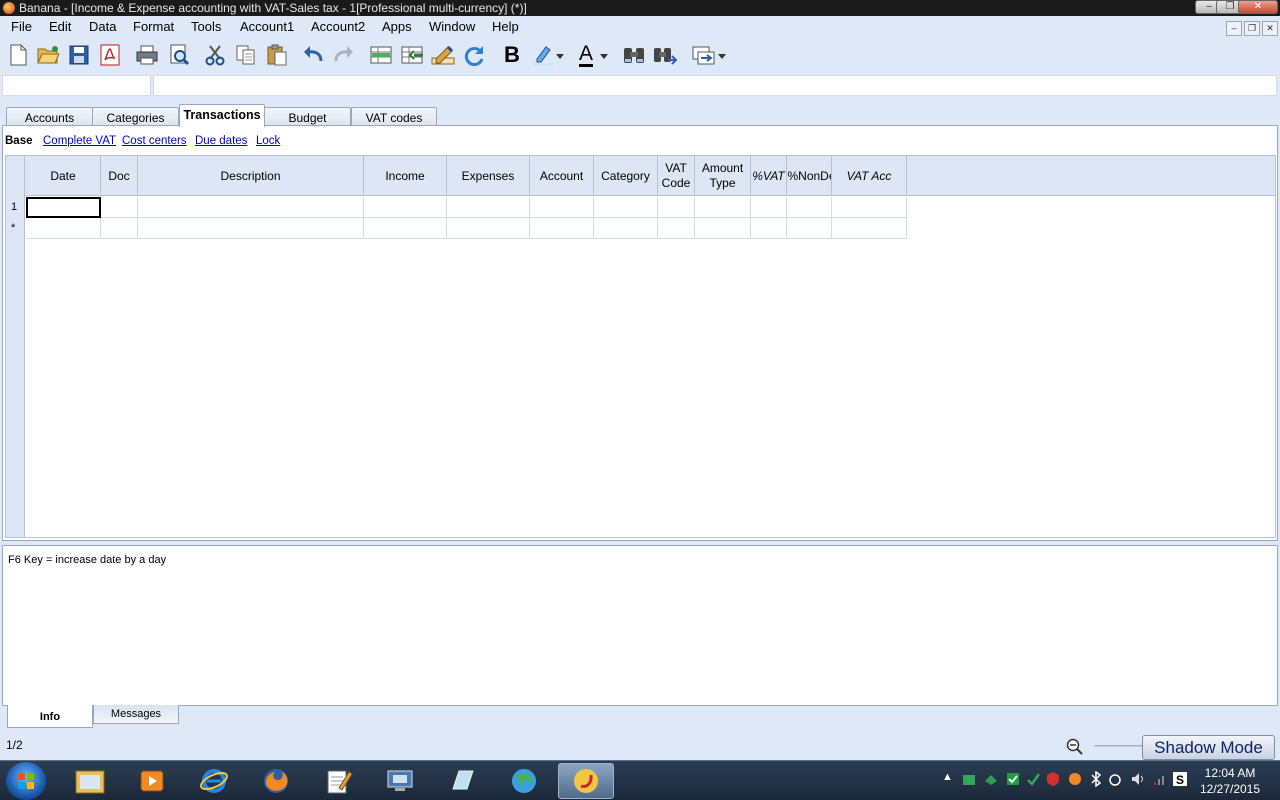  What do you see at coordinates (221, 141) in the screenshot?
I see `view-due-dates: Due dates` at bounding box center [221, 141].